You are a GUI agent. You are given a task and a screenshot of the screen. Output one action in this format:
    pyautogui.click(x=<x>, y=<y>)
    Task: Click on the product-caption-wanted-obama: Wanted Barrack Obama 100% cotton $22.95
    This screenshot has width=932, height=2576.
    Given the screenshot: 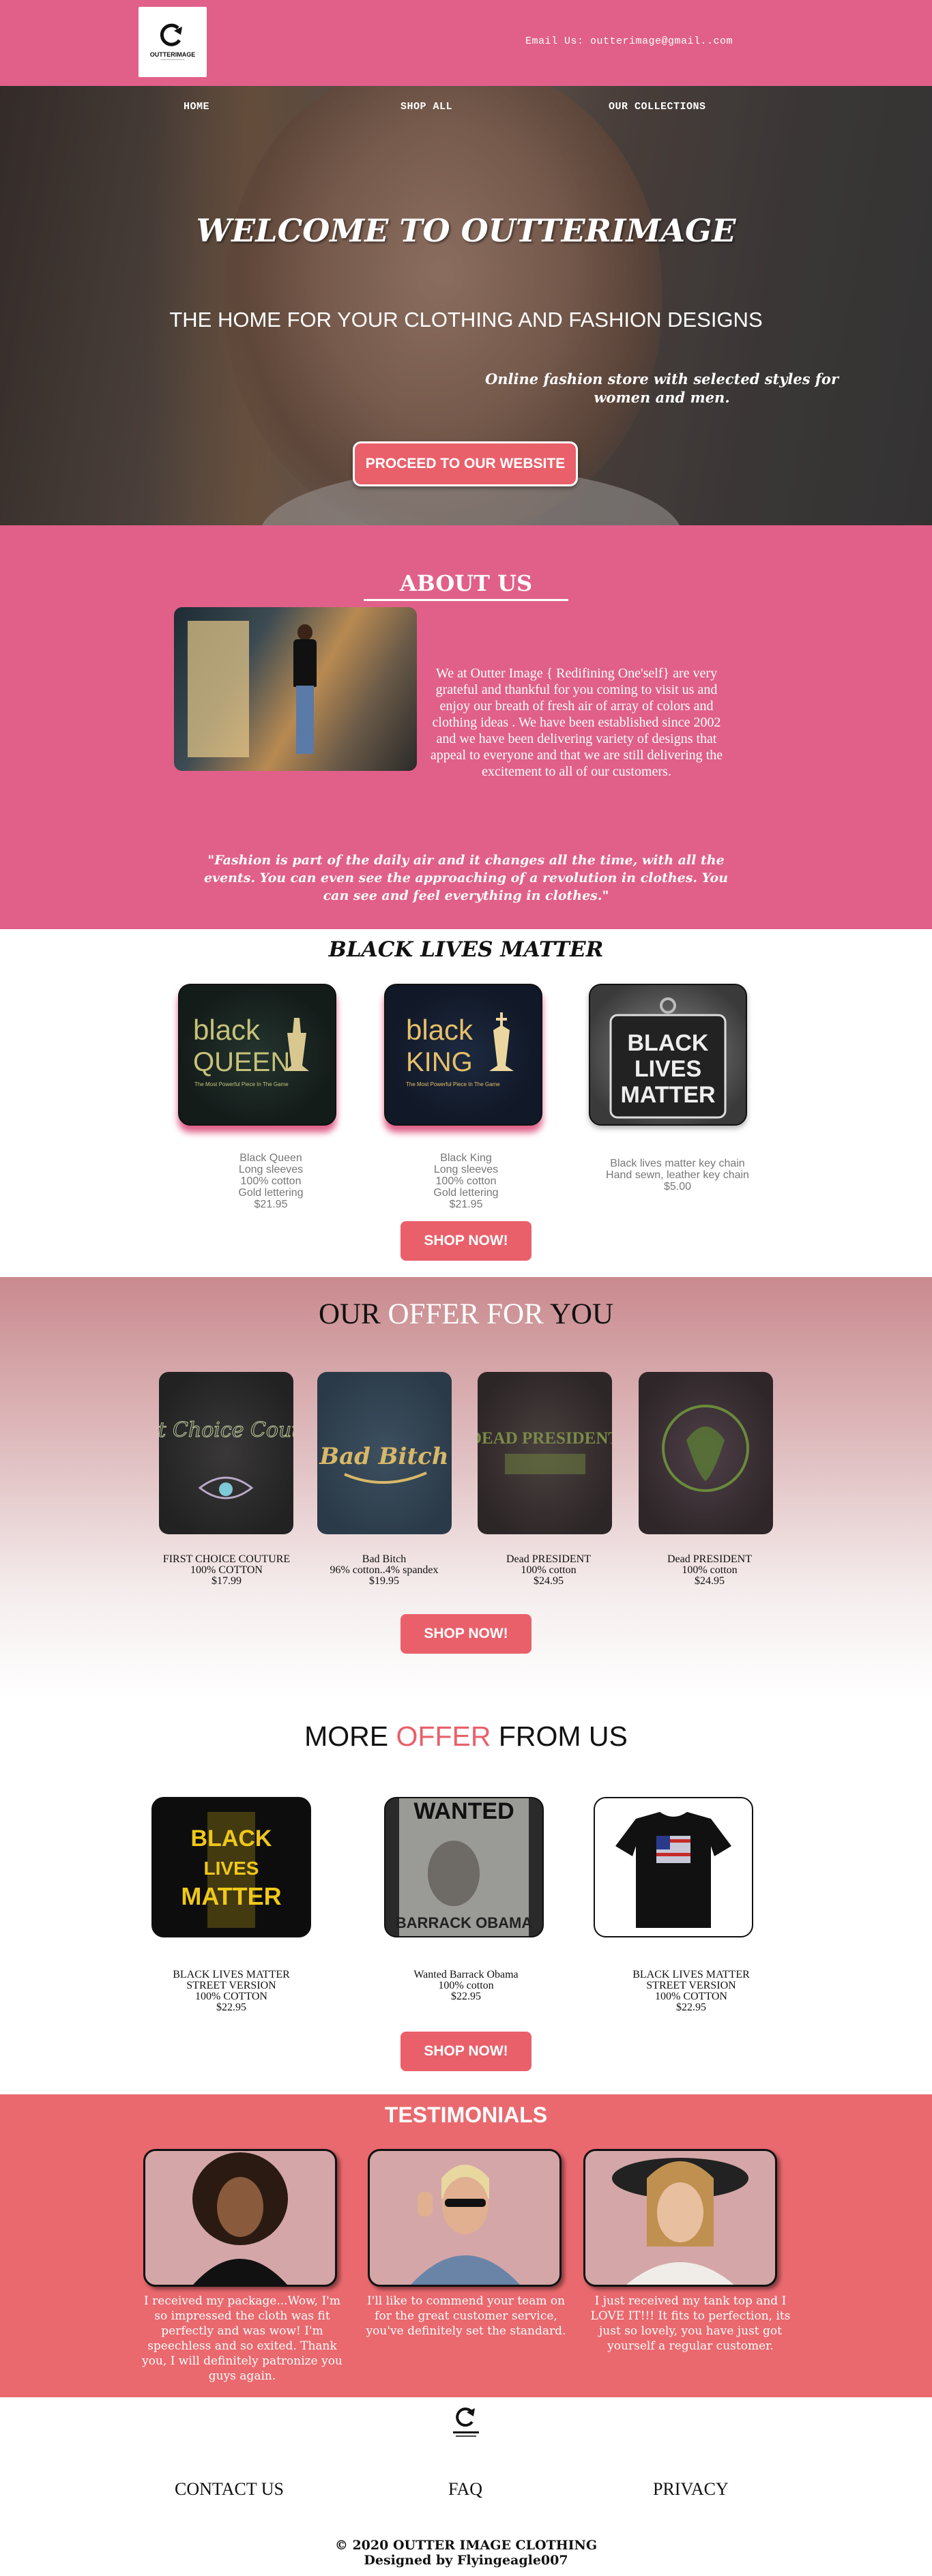 What is the action you would take?
    pyautogui.click(x=466, y=1986)
    